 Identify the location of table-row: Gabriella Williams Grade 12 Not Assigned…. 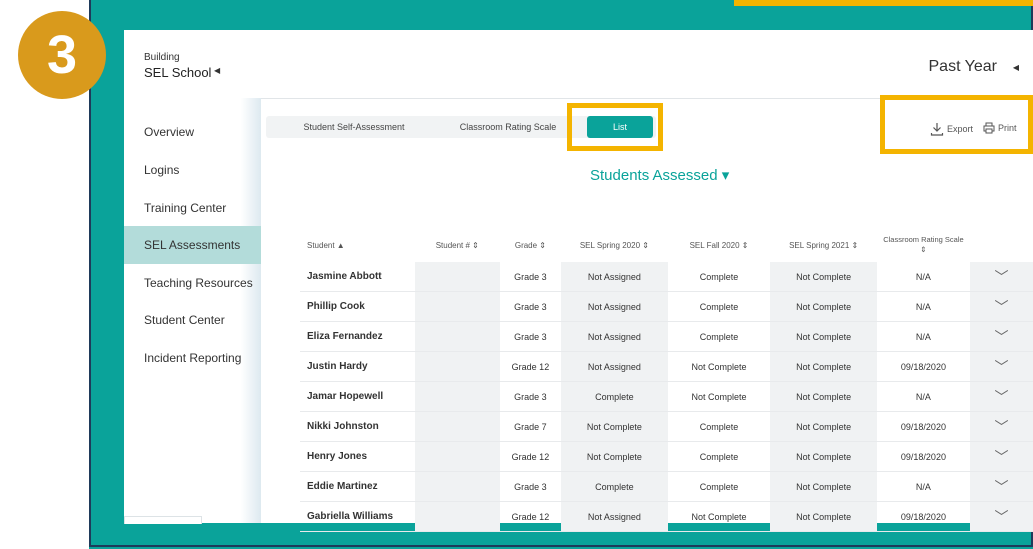
(666, 517).